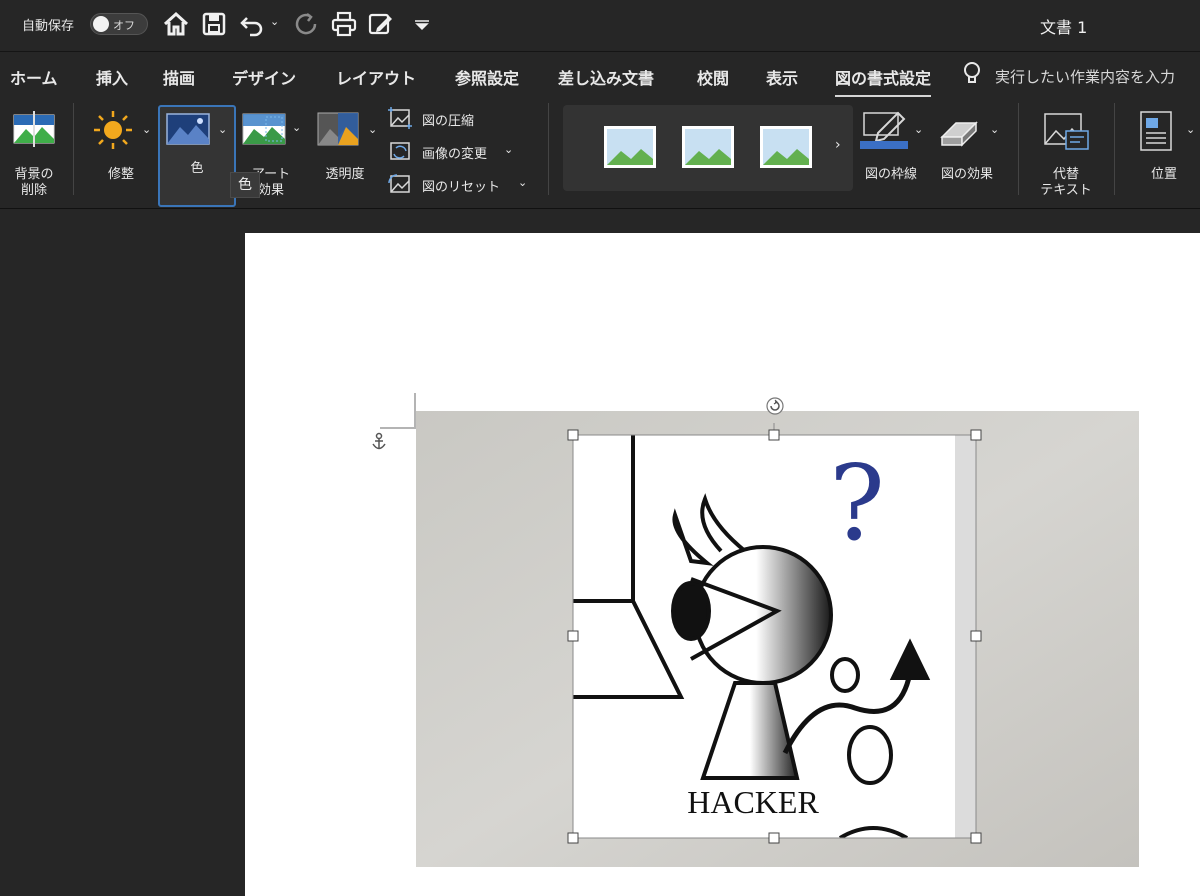 The image size is (1200, 896). Describe the element at coordinates (782, 77) in the screenshot. I see `tab-view: 表示` at that location.